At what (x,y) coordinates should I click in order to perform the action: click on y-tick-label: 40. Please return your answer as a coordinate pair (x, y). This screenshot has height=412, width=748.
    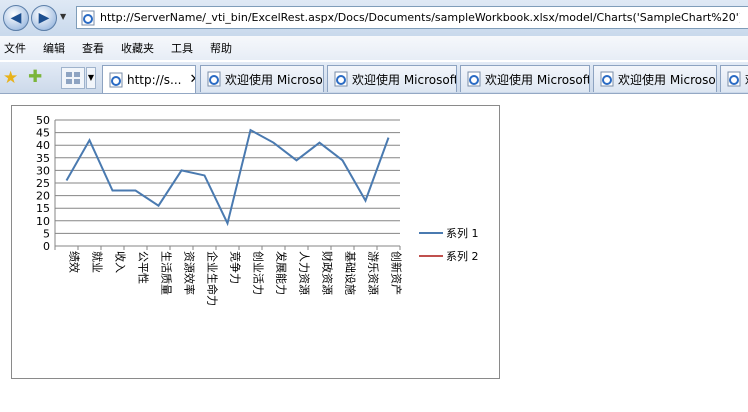
    Looking at the image, I should click on (43, 145).